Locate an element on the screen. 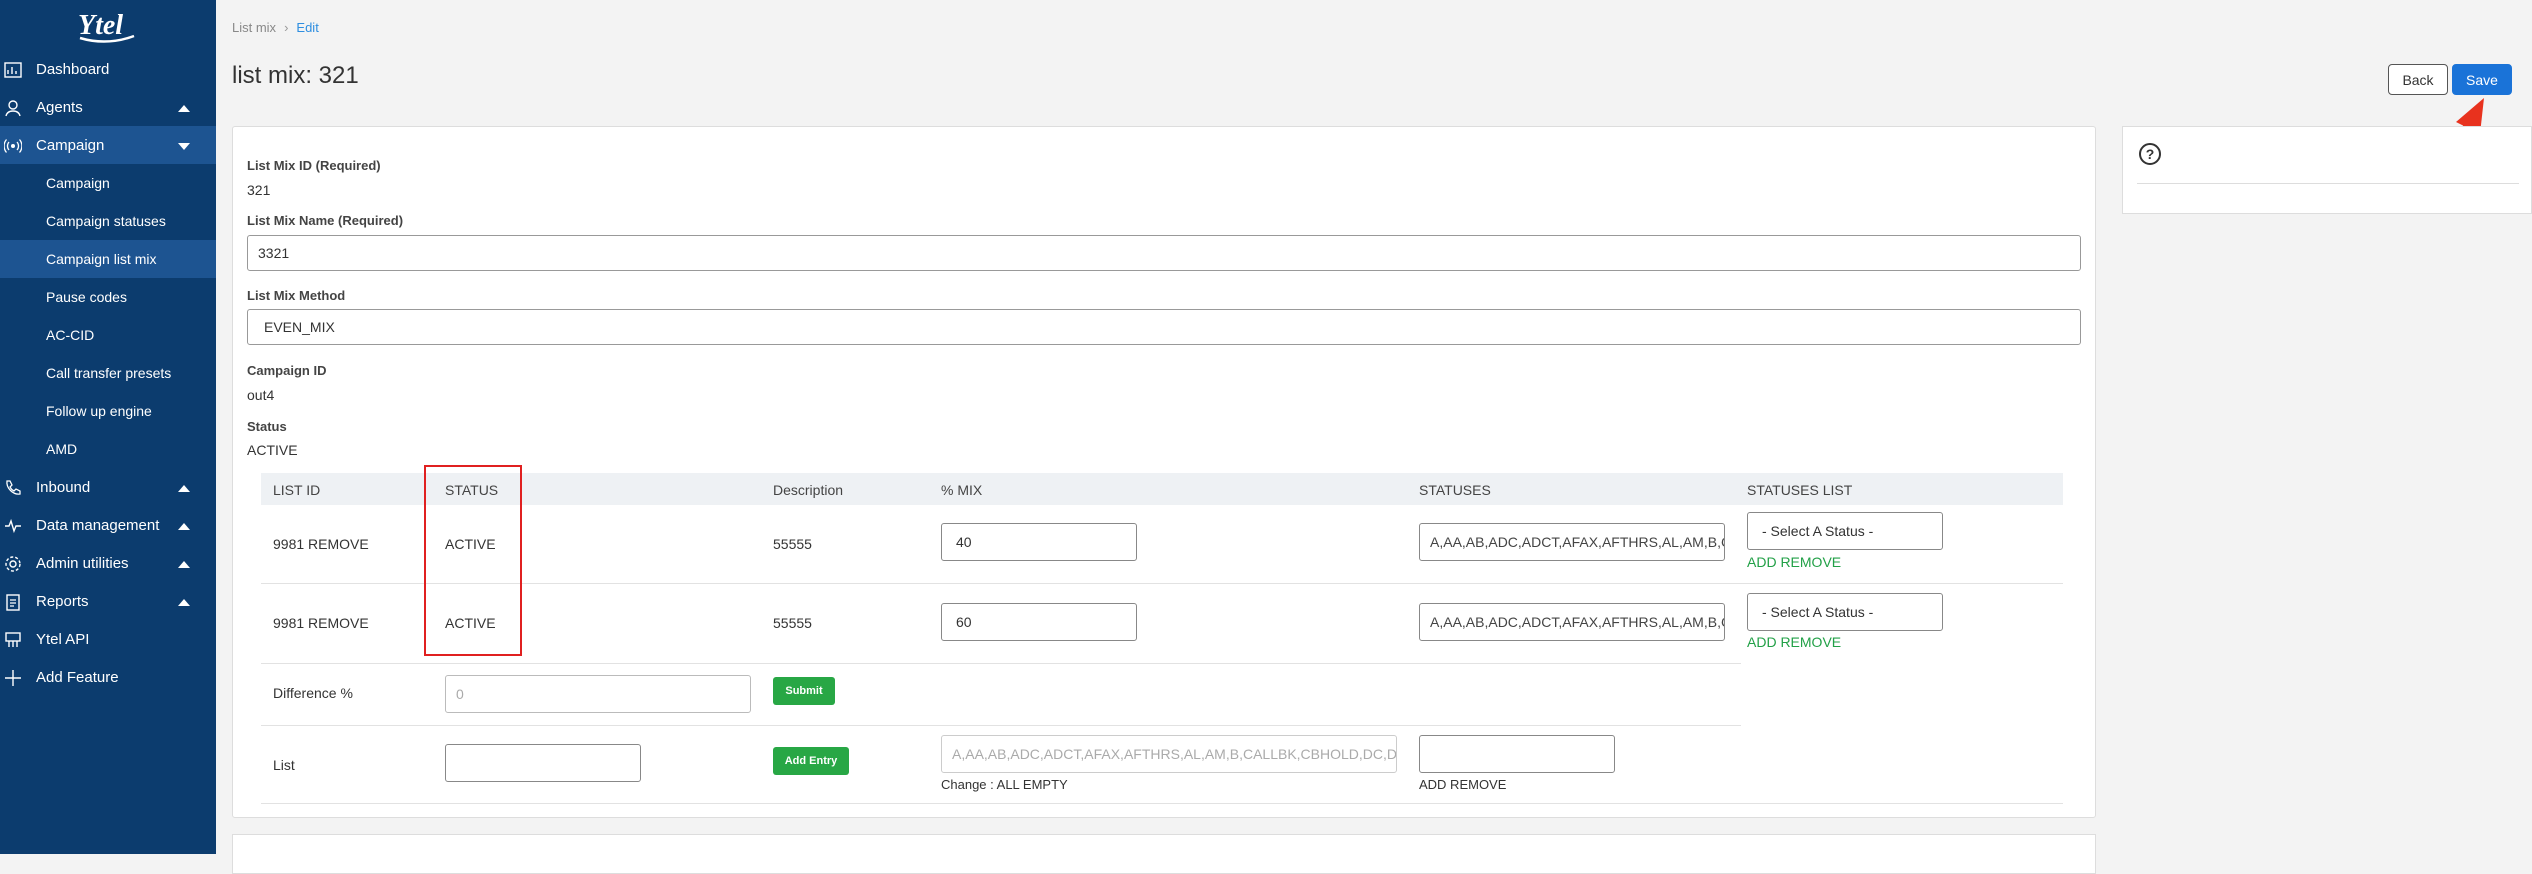 This screenshot has width=2532, height=874. back-button: Back is located at coordinates (2418, 79).